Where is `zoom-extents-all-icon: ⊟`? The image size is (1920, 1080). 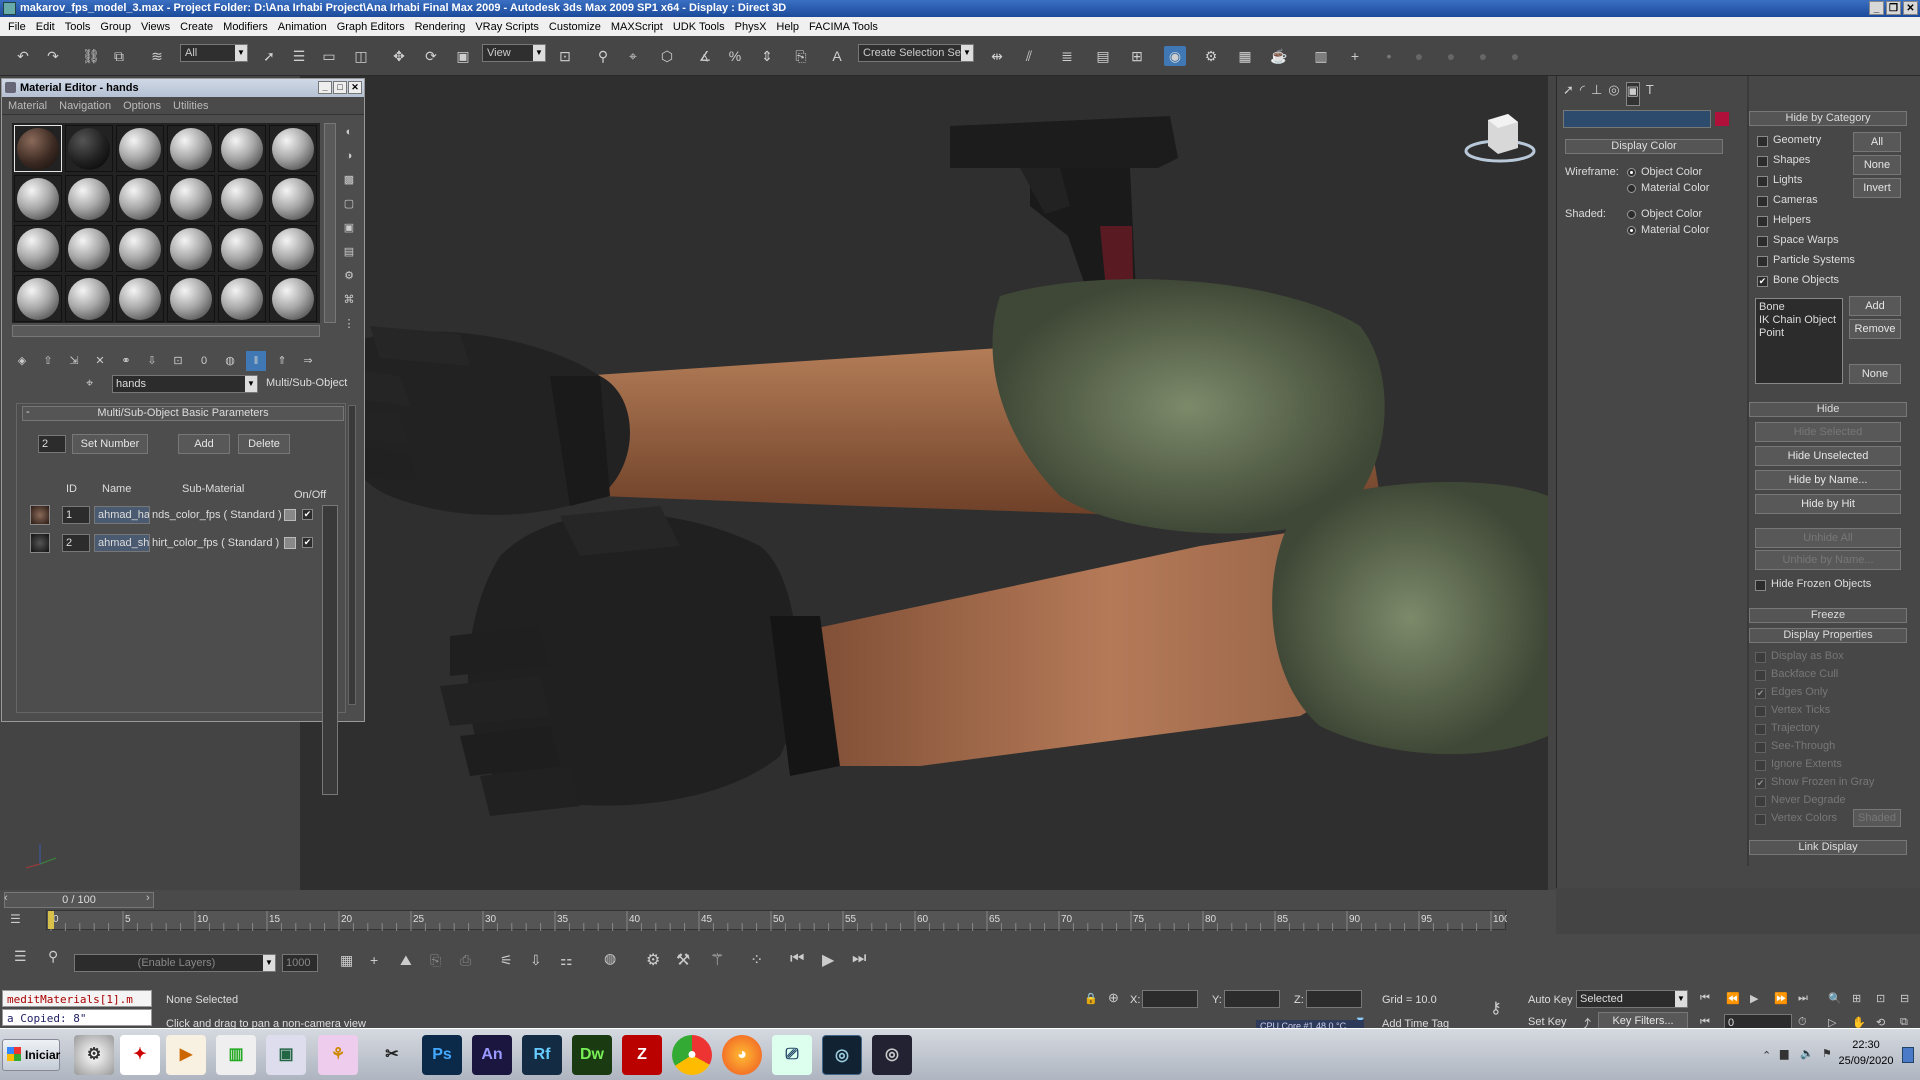
zoom-extents-all-icon: ⊟ is located at coordinates (1904, 998).